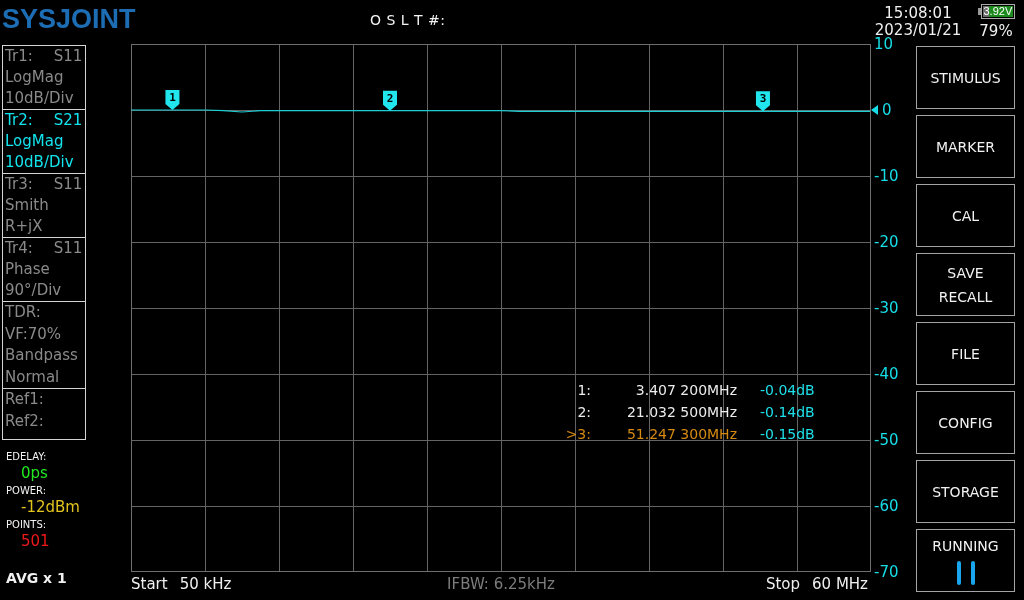 Image resolution: width=1024 pixels, height=600 pixels. Describe the element at coordinates (965, 573) in the screenshot. I see `pause-icon` at that location.